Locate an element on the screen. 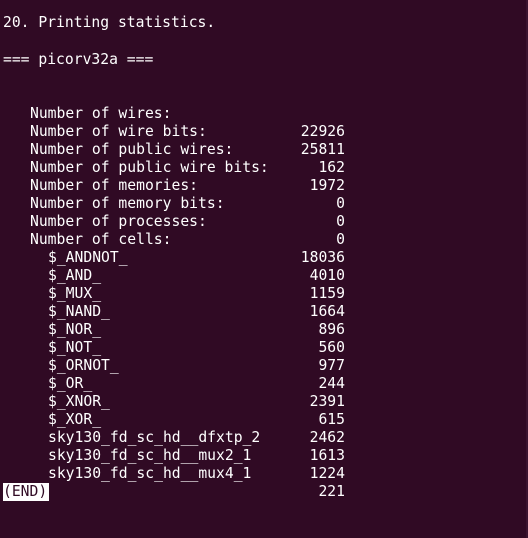 This screenshot has height=538, width=528. stat-row: Number of processes: 0 is located at coordinates (264, 221).